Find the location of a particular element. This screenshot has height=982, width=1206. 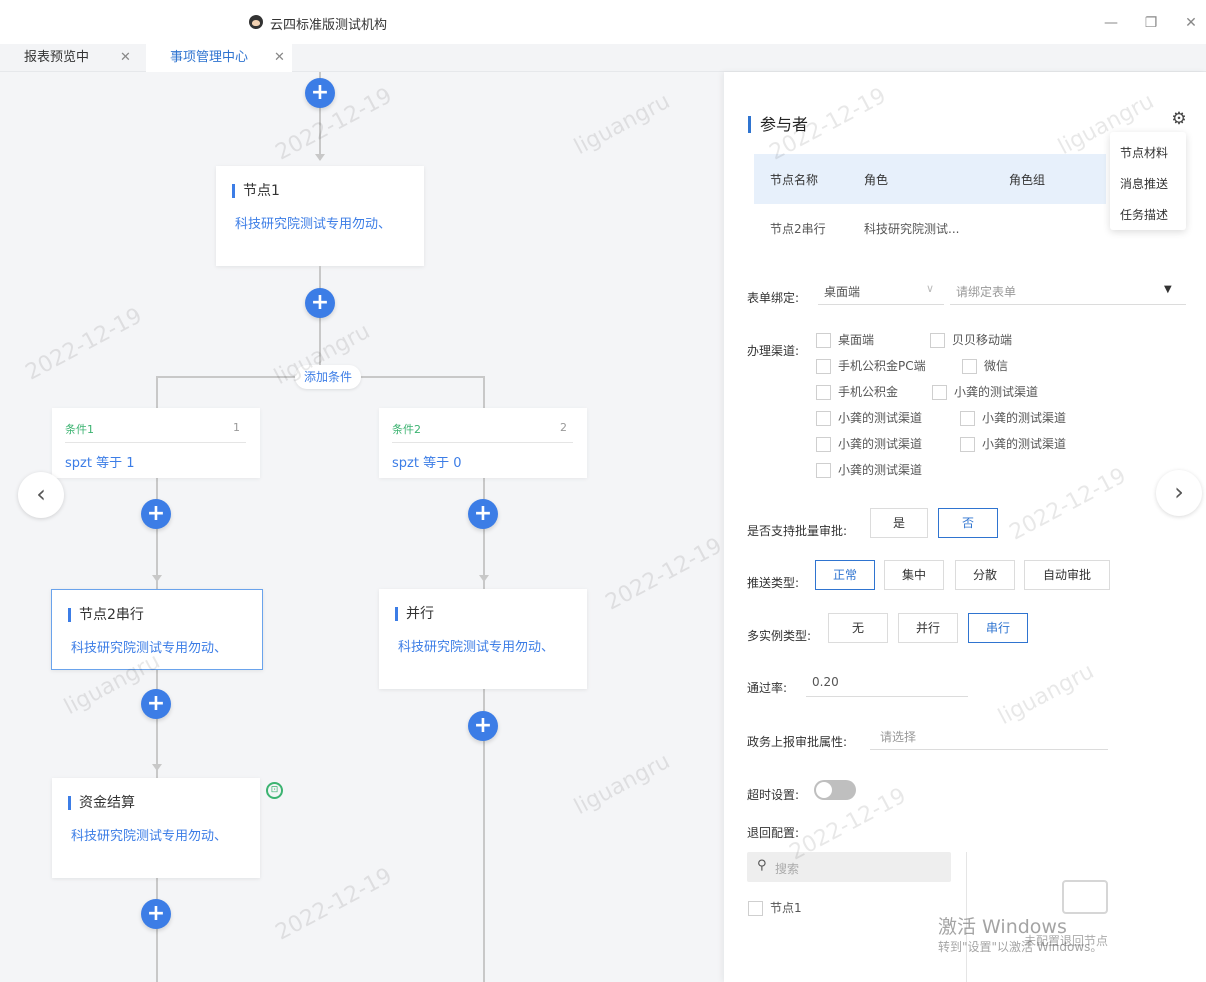

condition-name: 条件1 is located at coordinates (79, 429).